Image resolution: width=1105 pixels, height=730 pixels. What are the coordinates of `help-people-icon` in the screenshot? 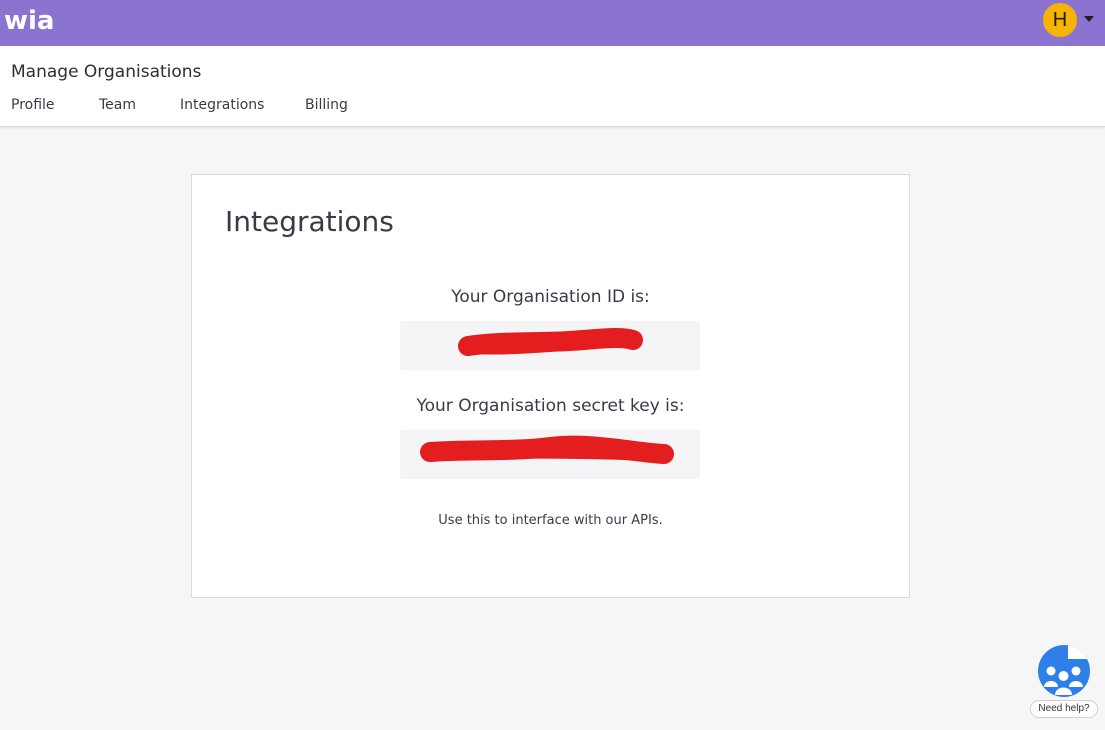 It's located at (1064, 671).